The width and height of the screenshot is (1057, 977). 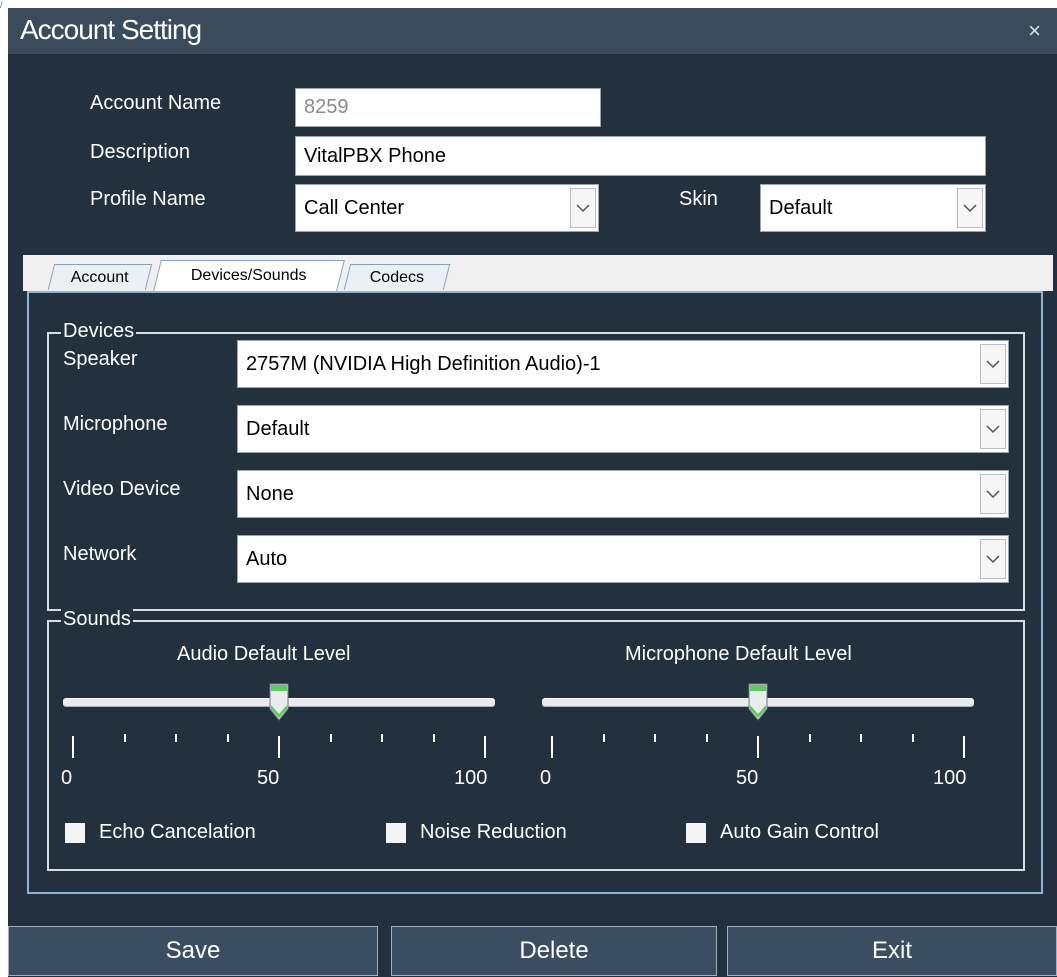 I want to click on corner-mark: /, so click(x=1, y=5).